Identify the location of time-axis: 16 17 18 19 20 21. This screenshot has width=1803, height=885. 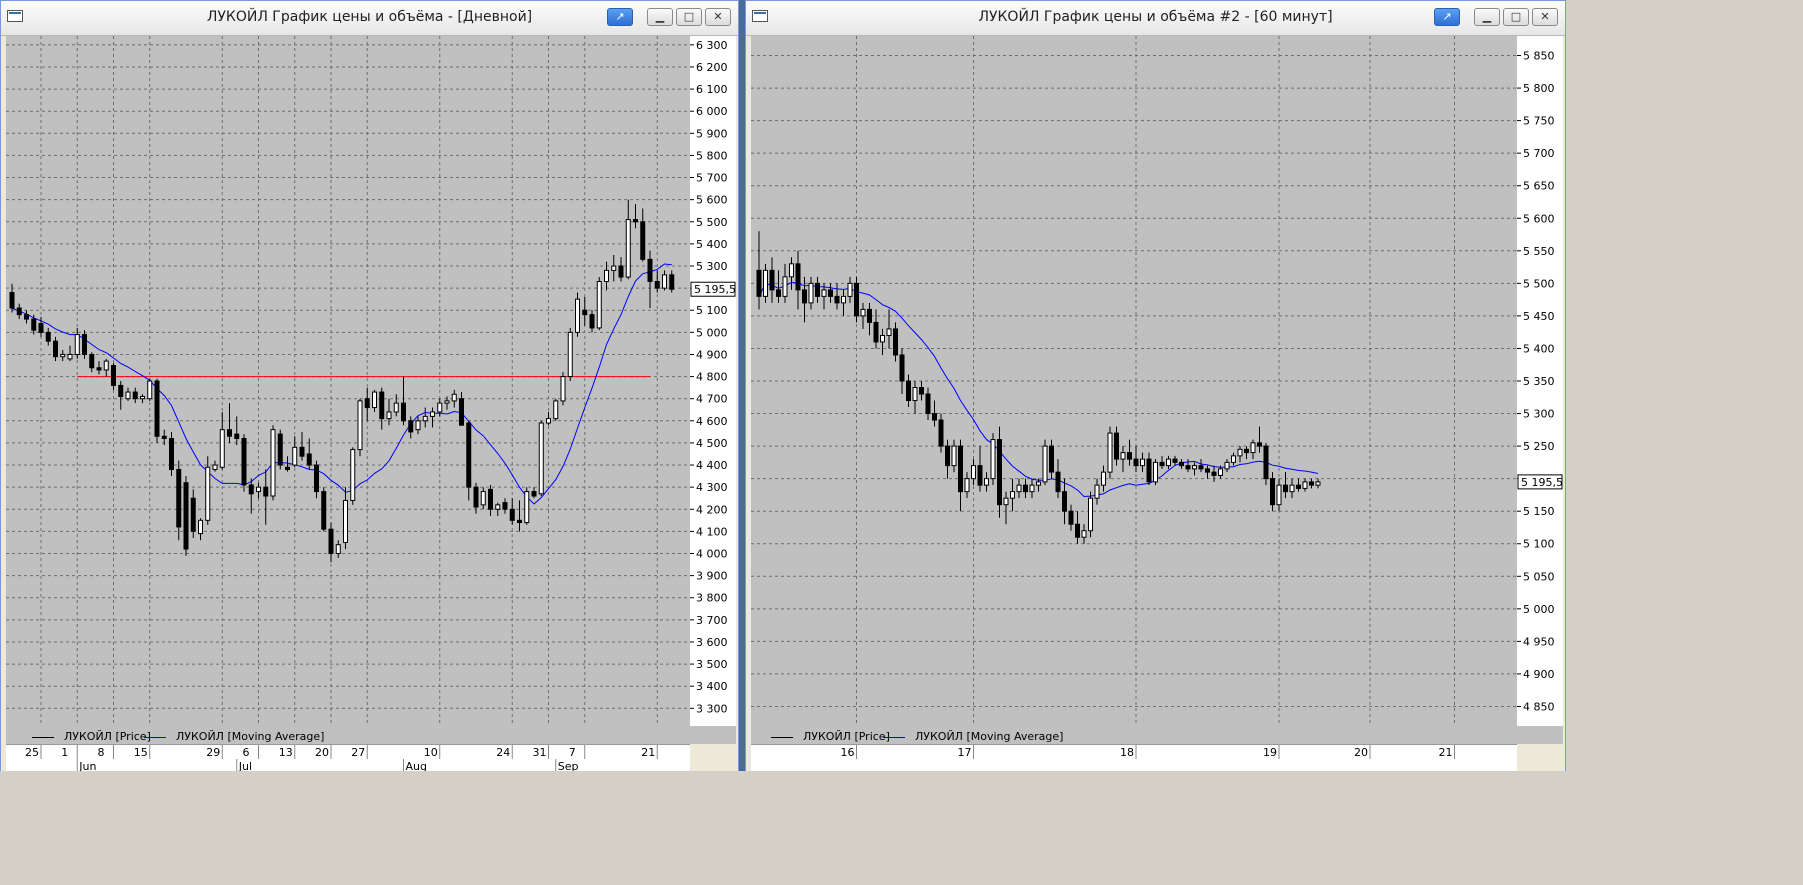
(1134, 758).